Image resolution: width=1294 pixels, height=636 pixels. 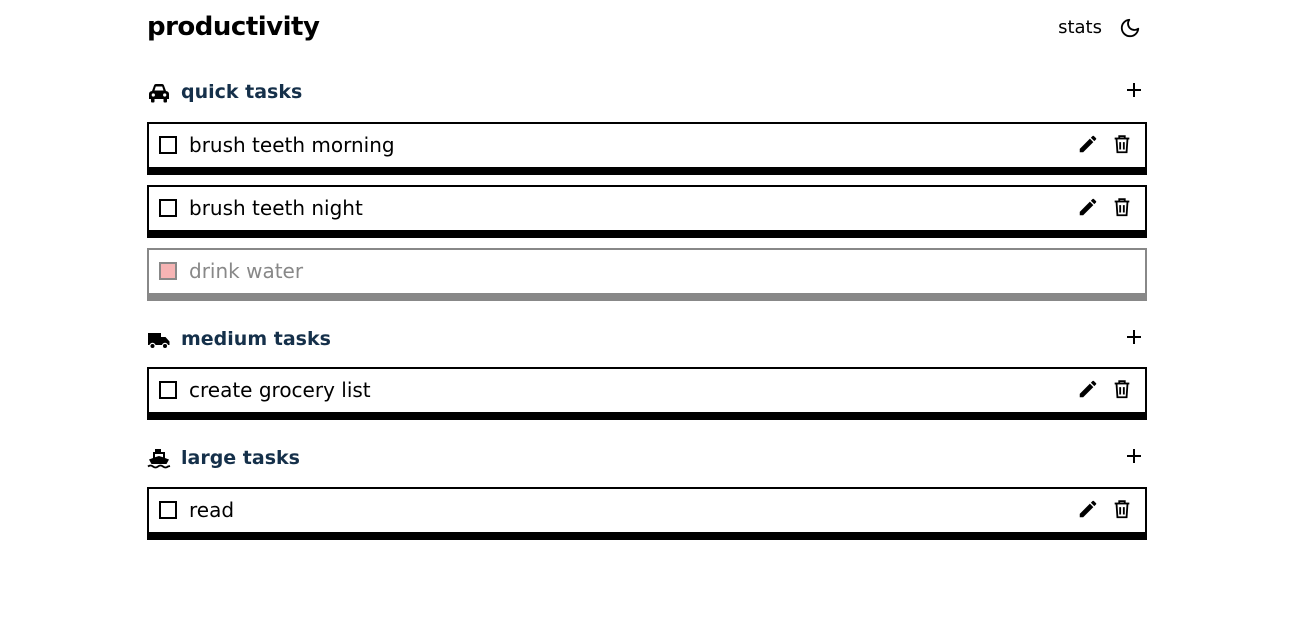 What do you see at coordinates (647, 274) in the screenshot?
I see `task-item-completed: drink water` at bounding box center [647, 274].